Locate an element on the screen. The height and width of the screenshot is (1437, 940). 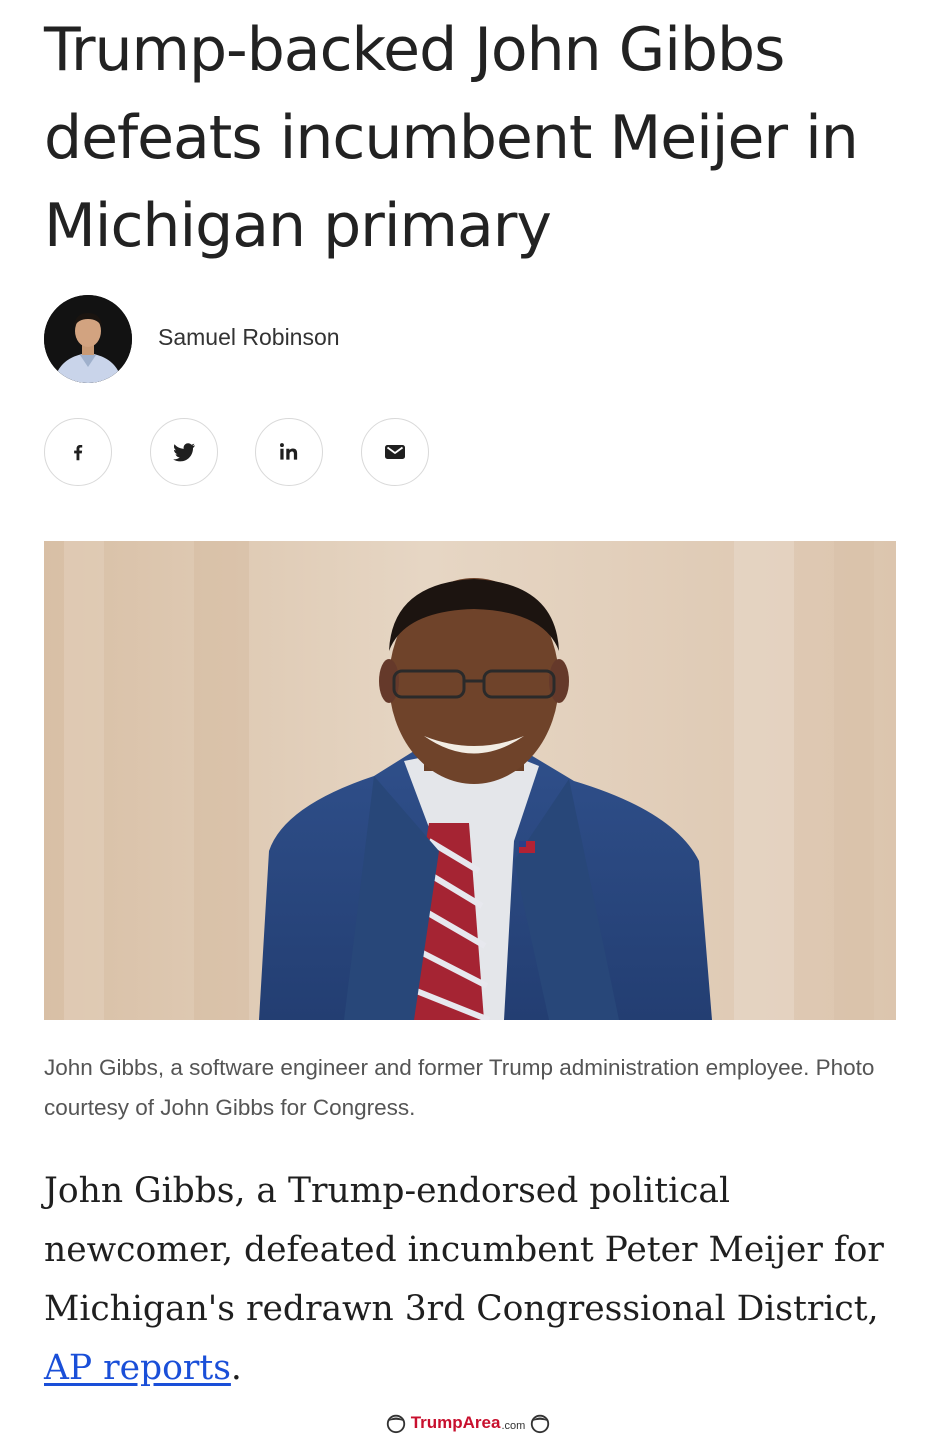
avatar-photo is located at coordinates (88, 339).